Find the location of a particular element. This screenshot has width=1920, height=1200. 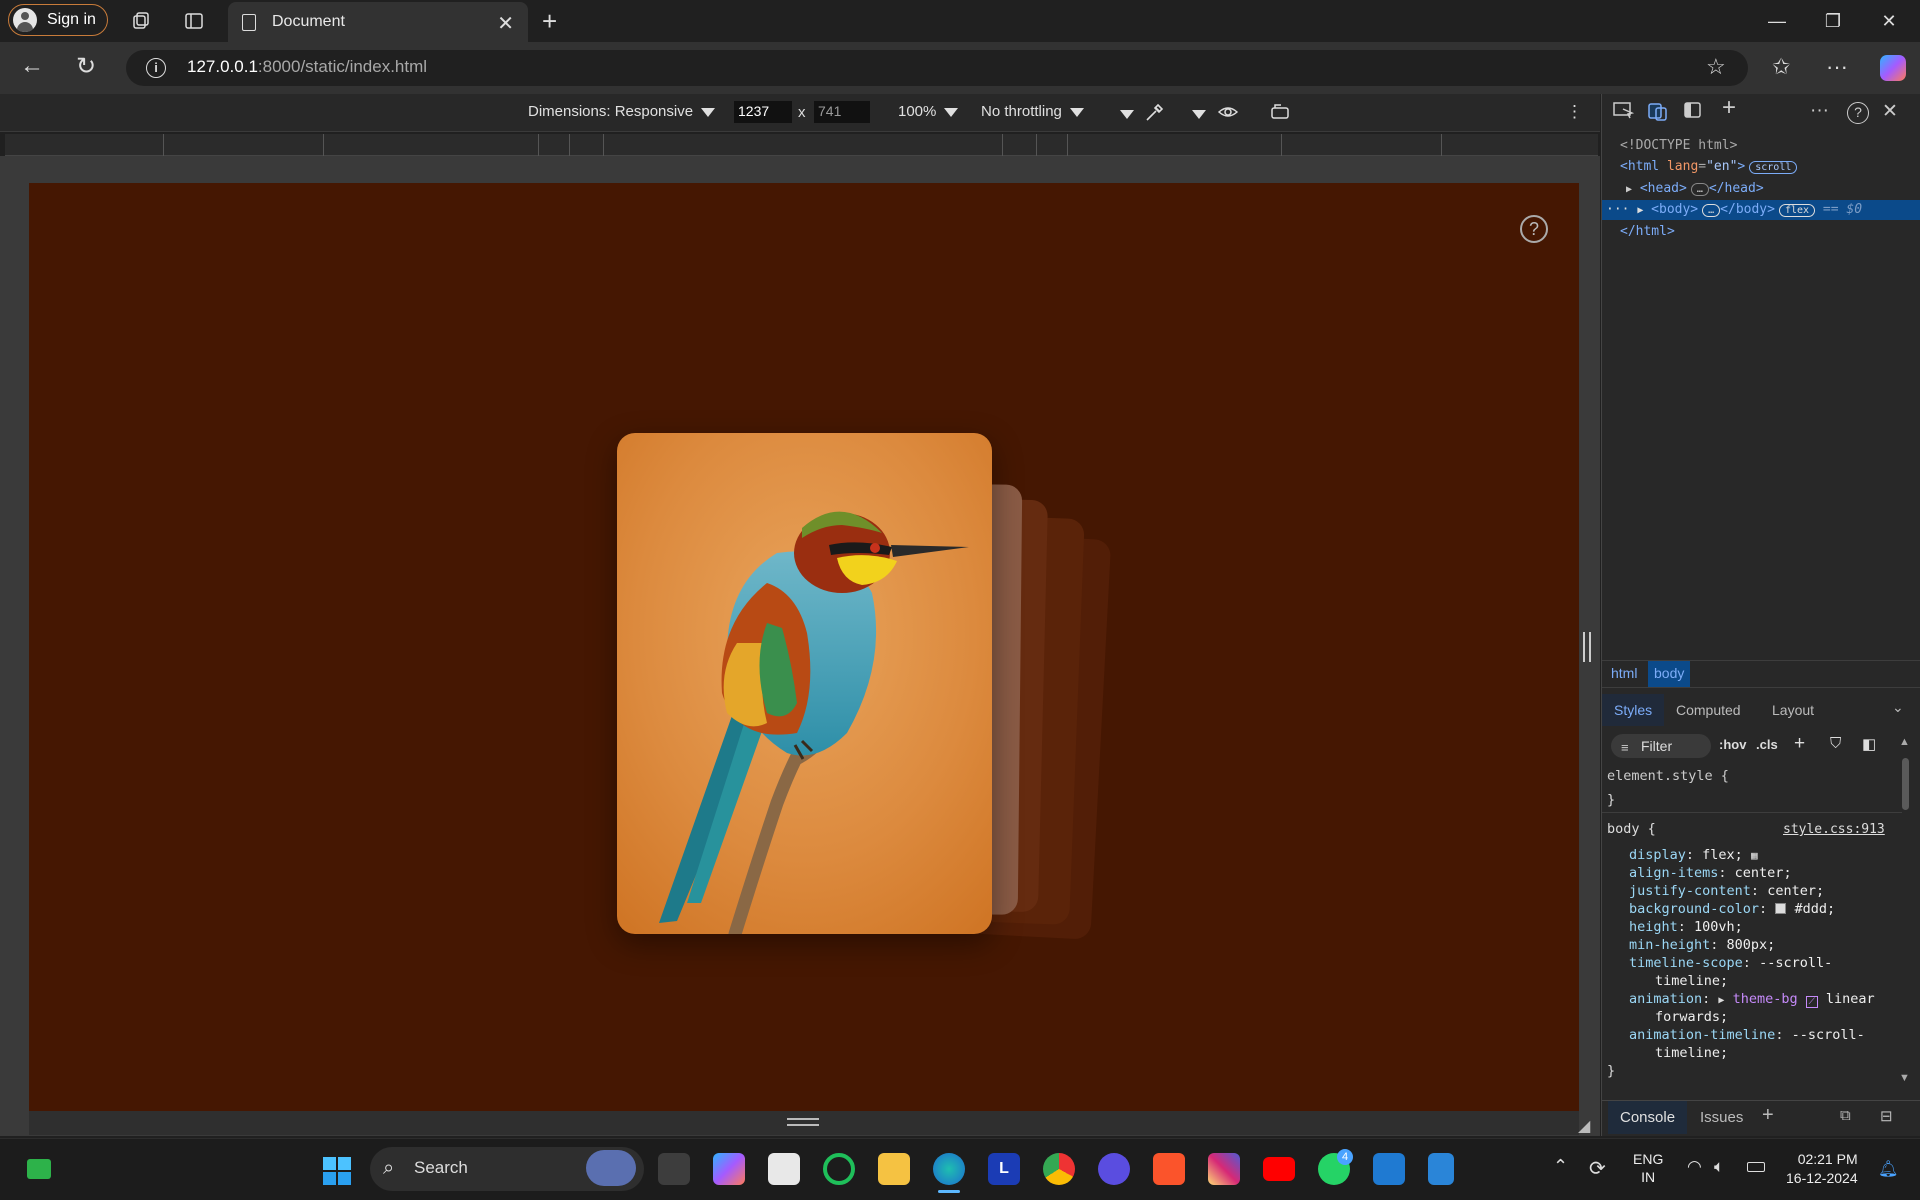

file-explorer-icon is located at coordinates (894, 1169).